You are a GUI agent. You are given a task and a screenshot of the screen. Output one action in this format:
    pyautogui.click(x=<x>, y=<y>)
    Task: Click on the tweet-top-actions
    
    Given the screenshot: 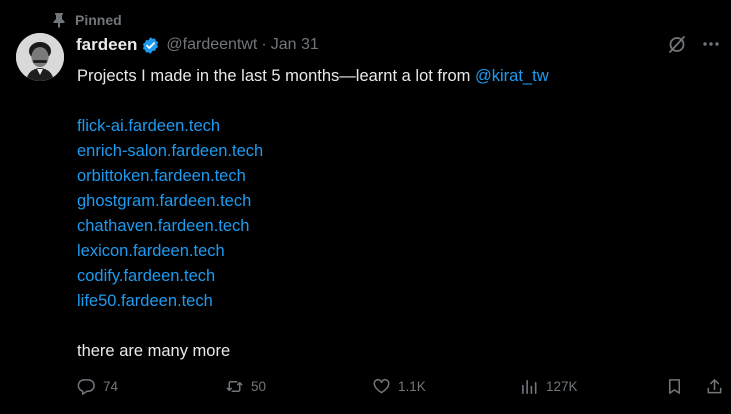 What is the action you would take?
    pyautogui.click(x=694, y=44)
    